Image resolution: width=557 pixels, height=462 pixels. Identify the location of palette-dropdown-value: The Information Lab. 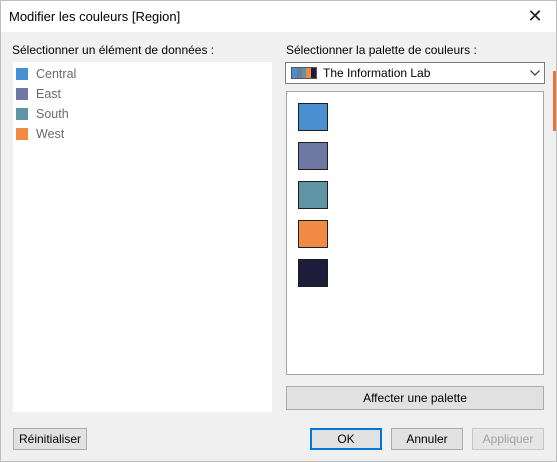
(377, 73).